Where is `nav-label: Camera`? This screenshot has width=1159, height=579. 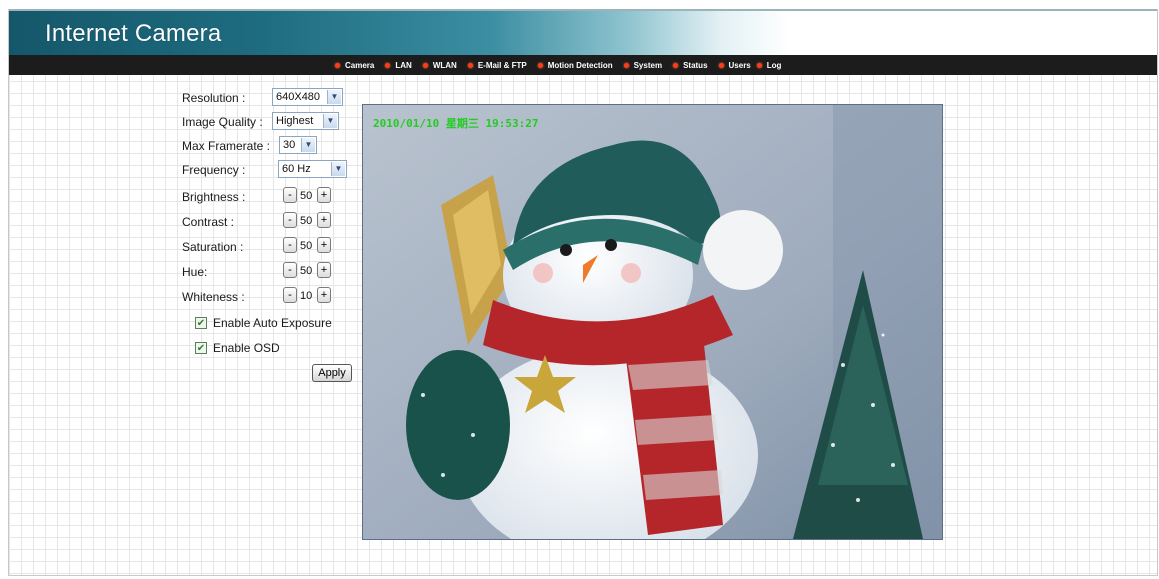 nav-label: Camera is located at coordinates (360, 65).